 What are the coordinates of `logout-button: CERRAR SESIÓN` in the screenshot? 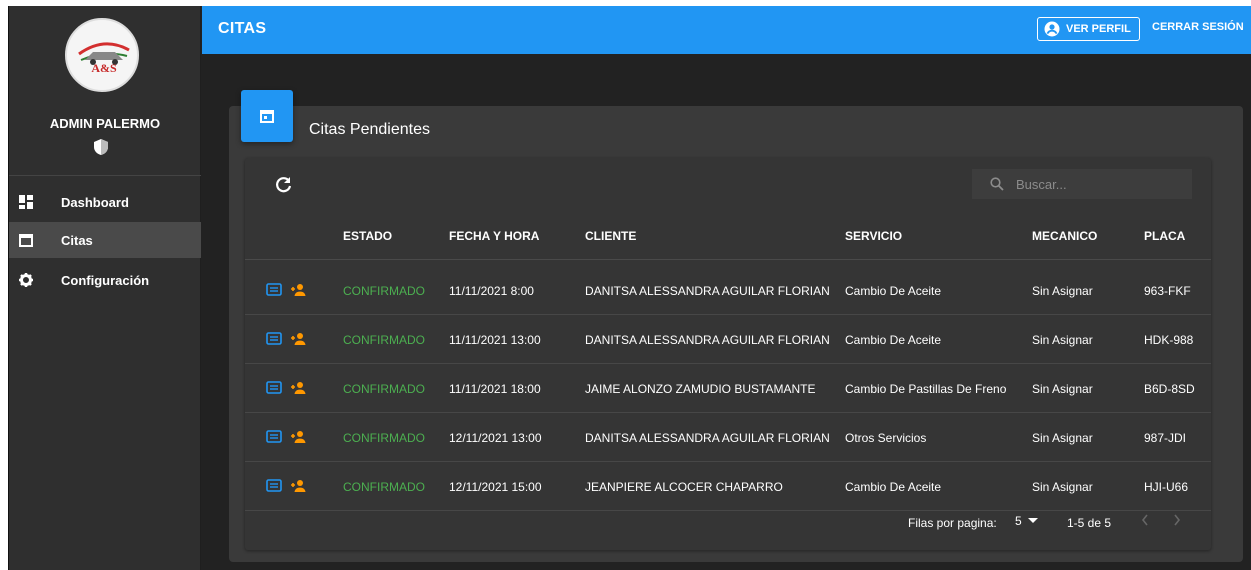 It's located at (1198, 27).